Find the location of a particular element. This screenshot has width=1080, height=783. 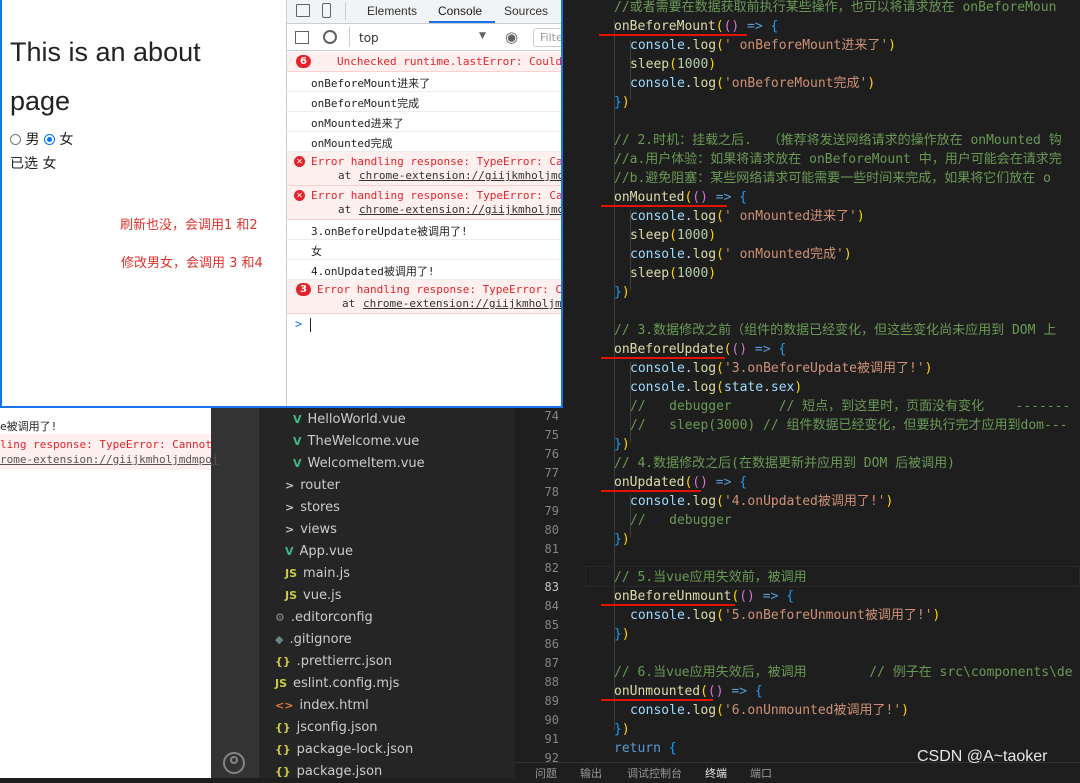

line-number: 79 is located at coordinates (551, 511).